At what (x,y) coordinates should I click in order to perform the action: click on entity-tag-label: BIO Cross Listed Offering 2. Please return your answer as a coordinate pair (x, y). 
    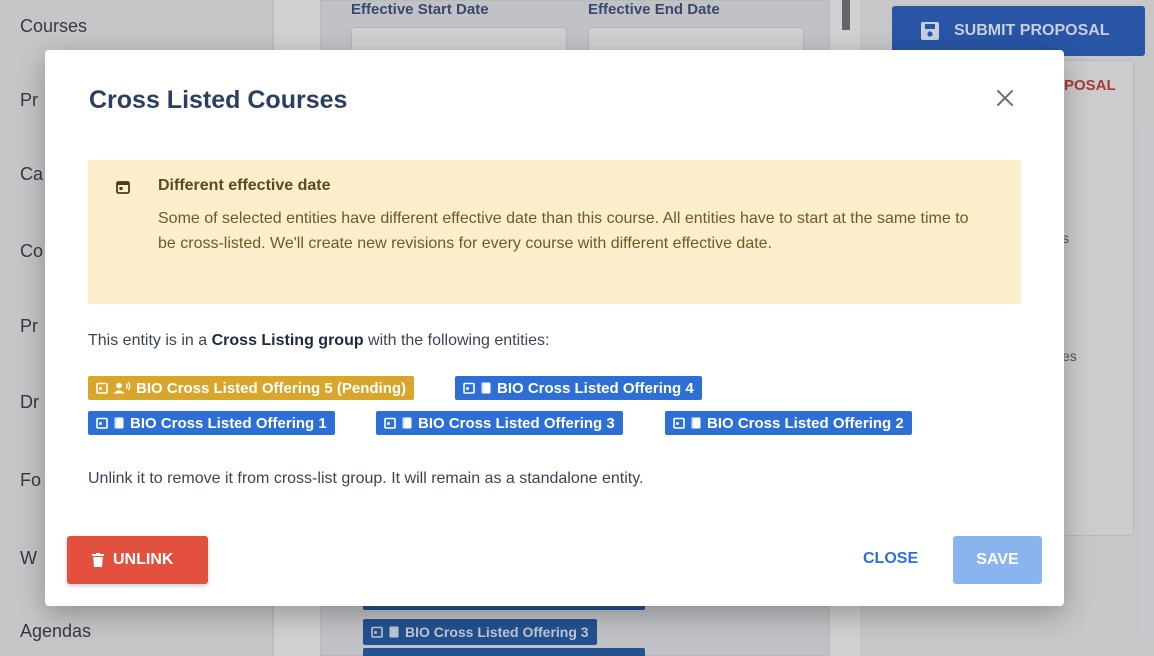
    Looking at the image, I should click on (805, 423).